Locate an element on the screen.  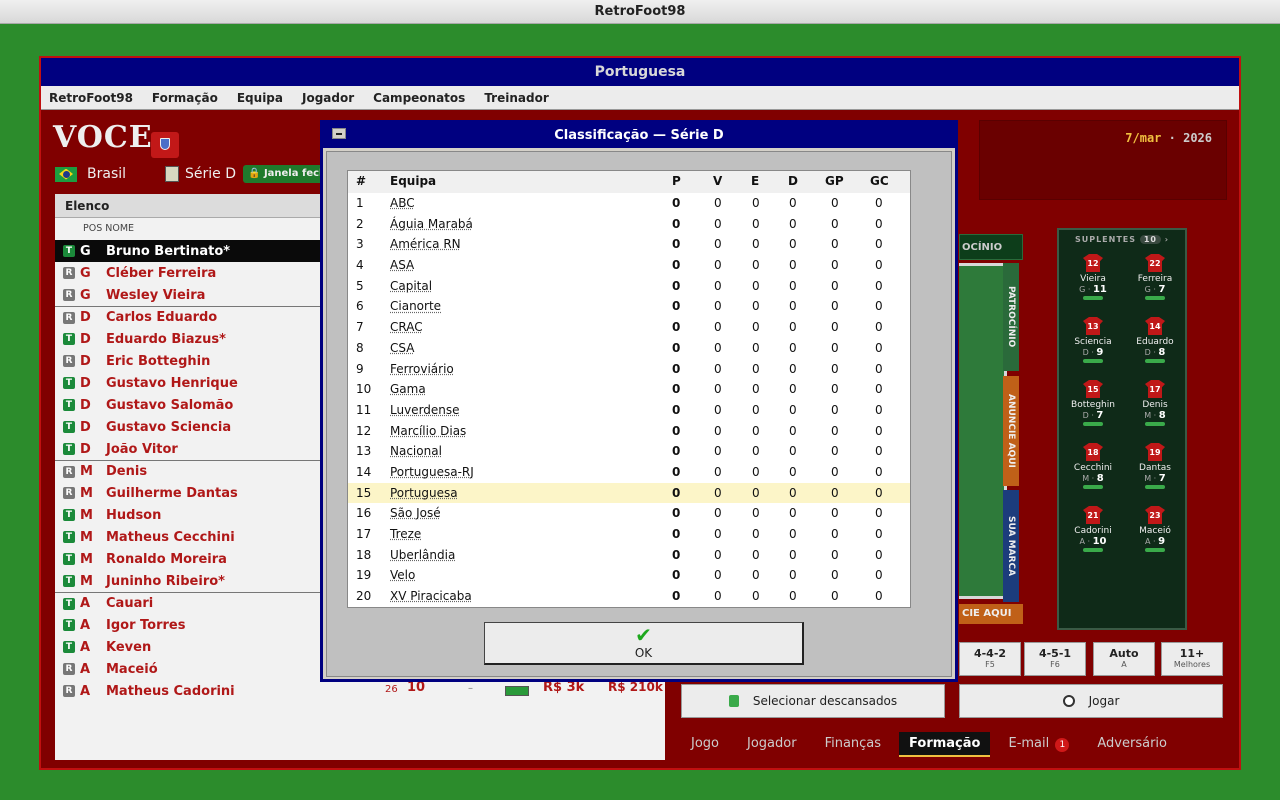
menu-formacao: Formação is located at coordinates (185, 97).